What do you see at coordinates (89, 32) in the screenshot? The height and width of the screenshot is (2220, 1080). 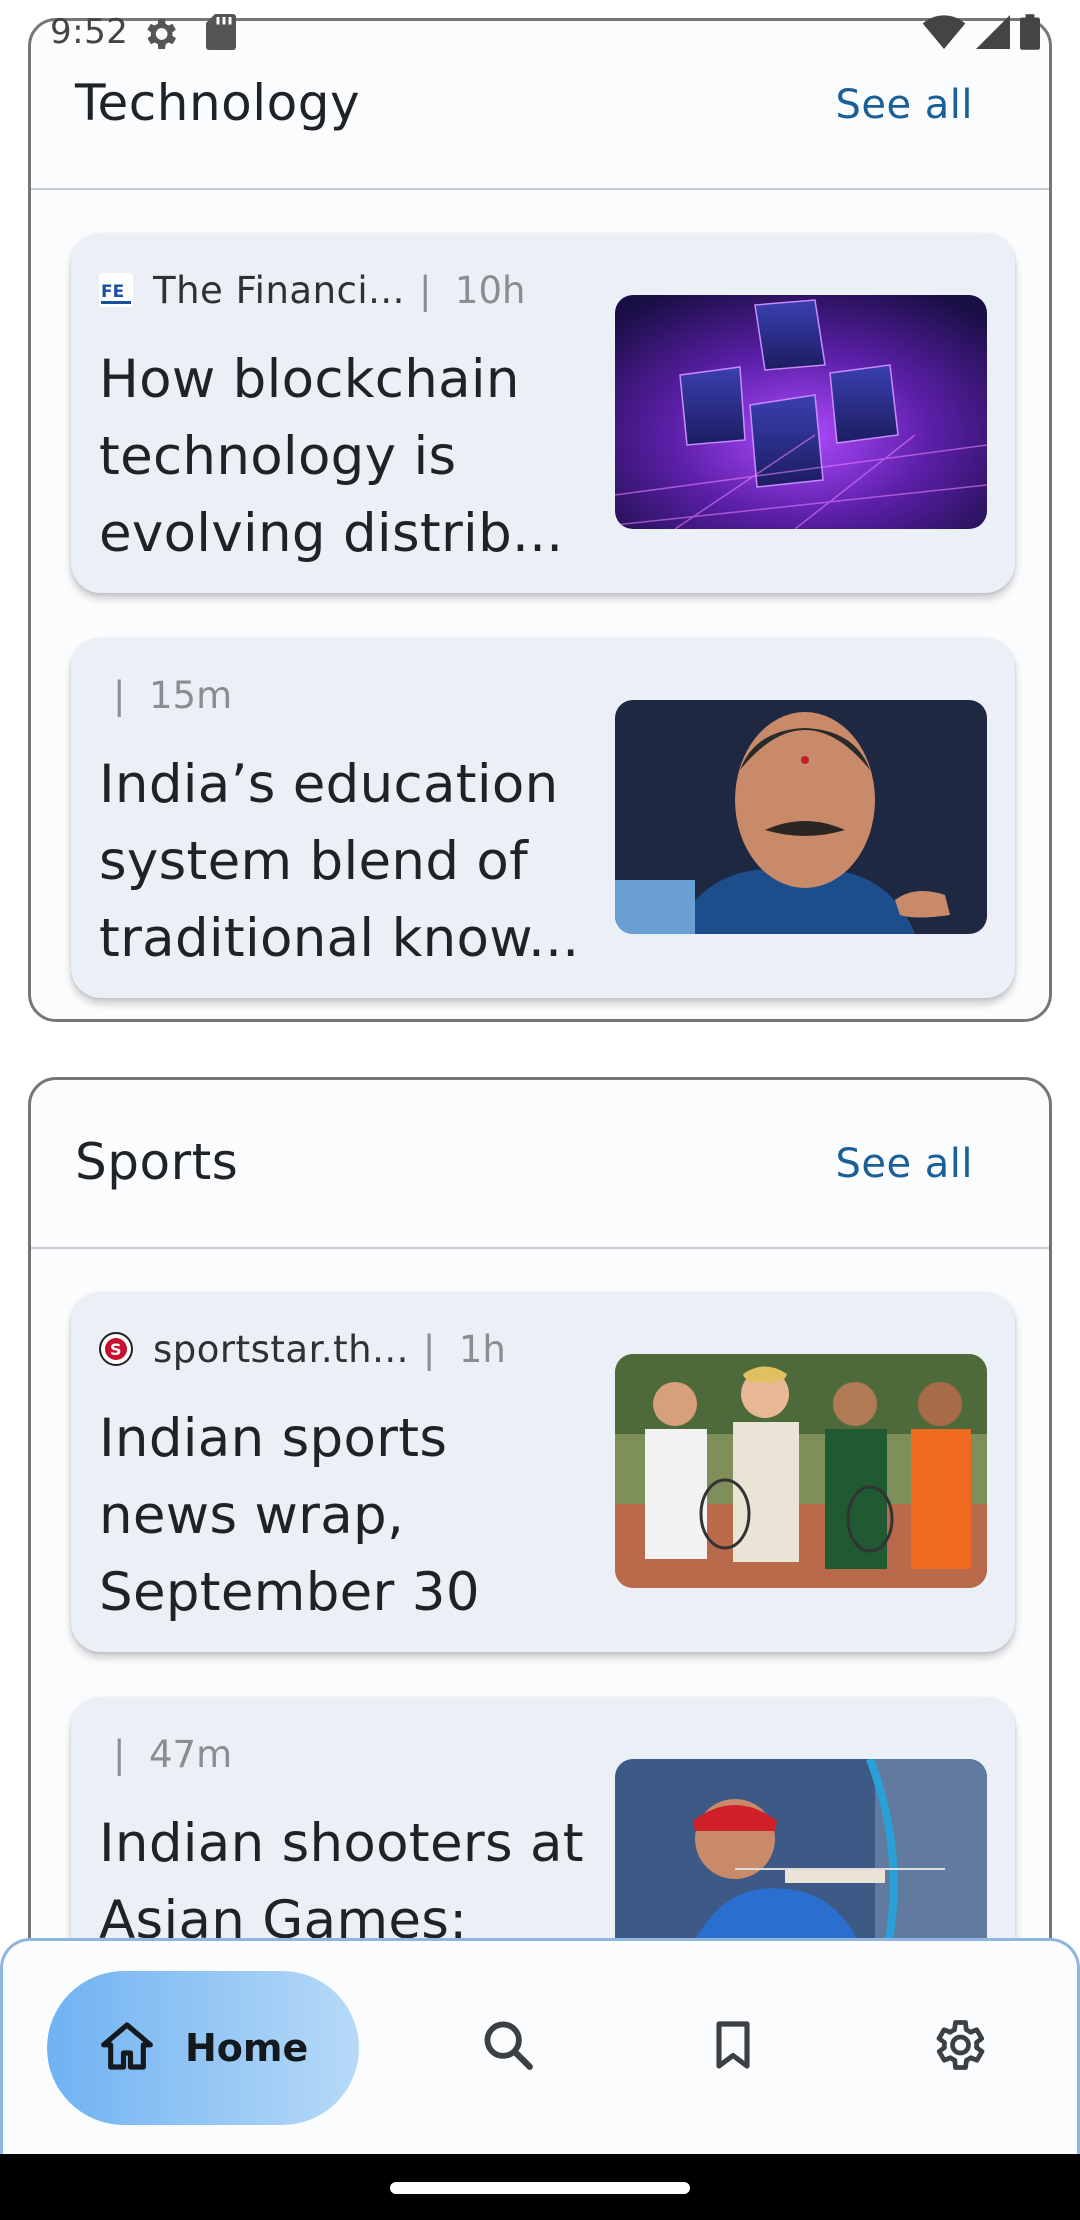 I see `status-time: 9:52` at bounding box center [89, 32].